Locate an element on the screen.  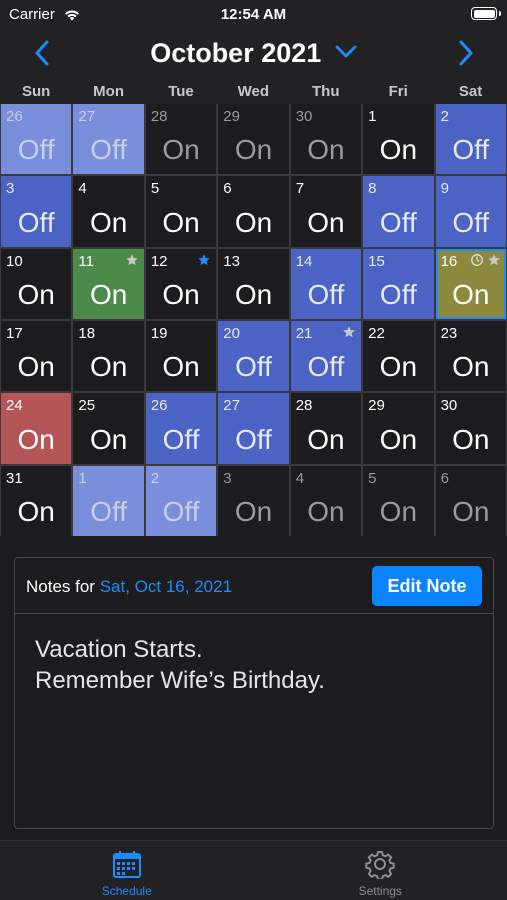
day-number: 2 is located at coordinates (444, 116).